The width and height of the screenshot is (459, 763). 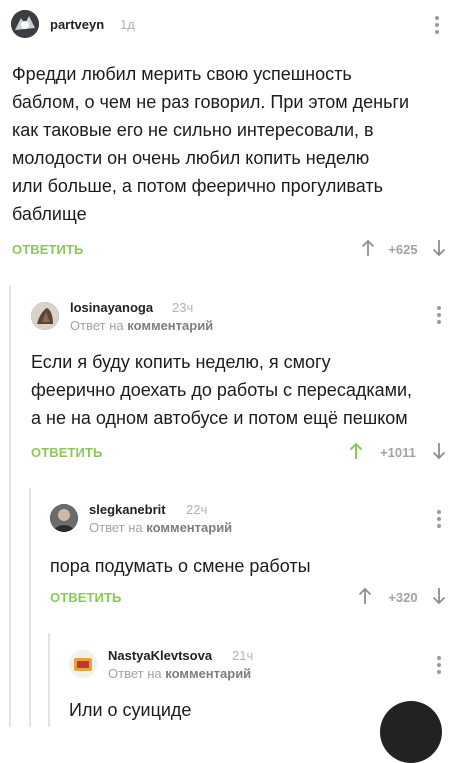 I want to click on comment-username: slegkanebrit, so click(x=127, y=509).